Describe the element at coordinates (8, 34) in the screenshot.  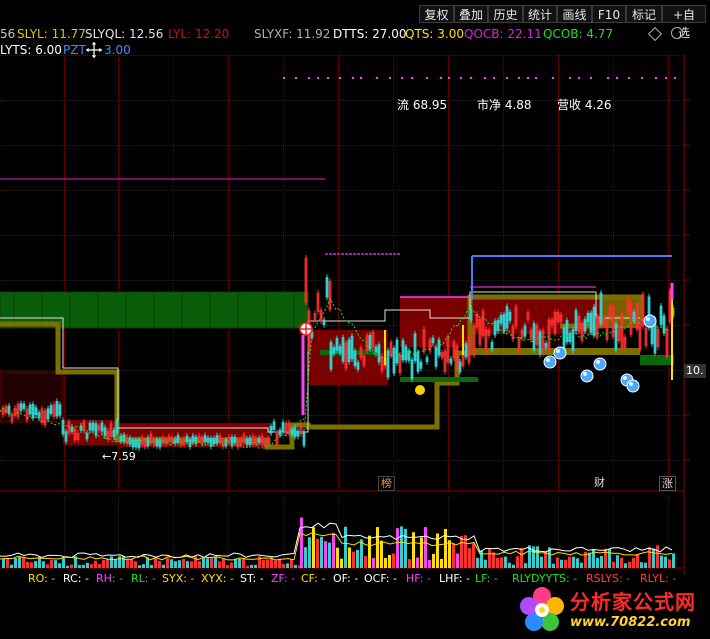
I see `indicator-val-0: 56` at that location.